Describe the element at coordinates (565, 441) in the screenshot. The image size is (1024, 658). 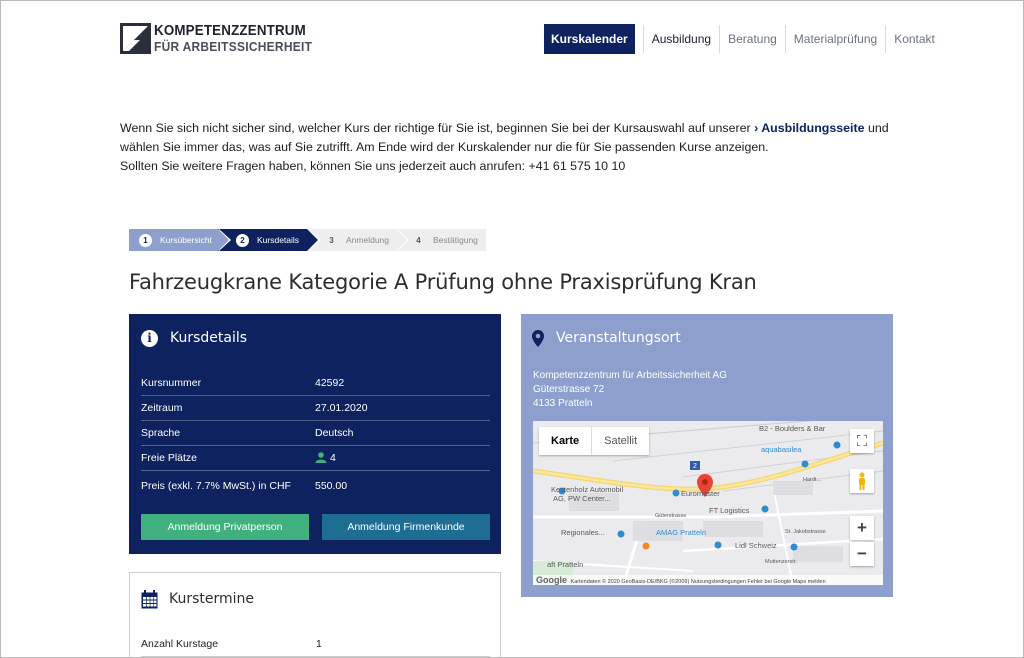
I see `map-type-karte: Karte` at that location.